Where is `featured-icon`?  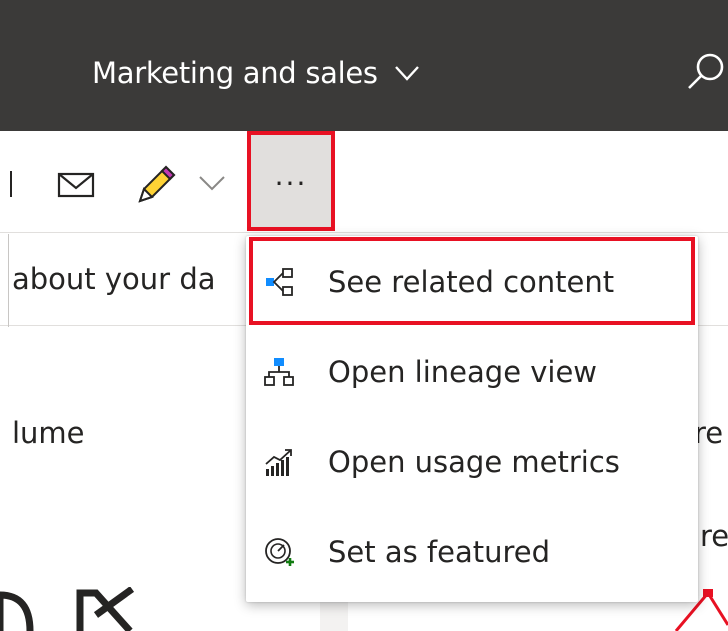
featured-icon is located at coordinates (279, 552).